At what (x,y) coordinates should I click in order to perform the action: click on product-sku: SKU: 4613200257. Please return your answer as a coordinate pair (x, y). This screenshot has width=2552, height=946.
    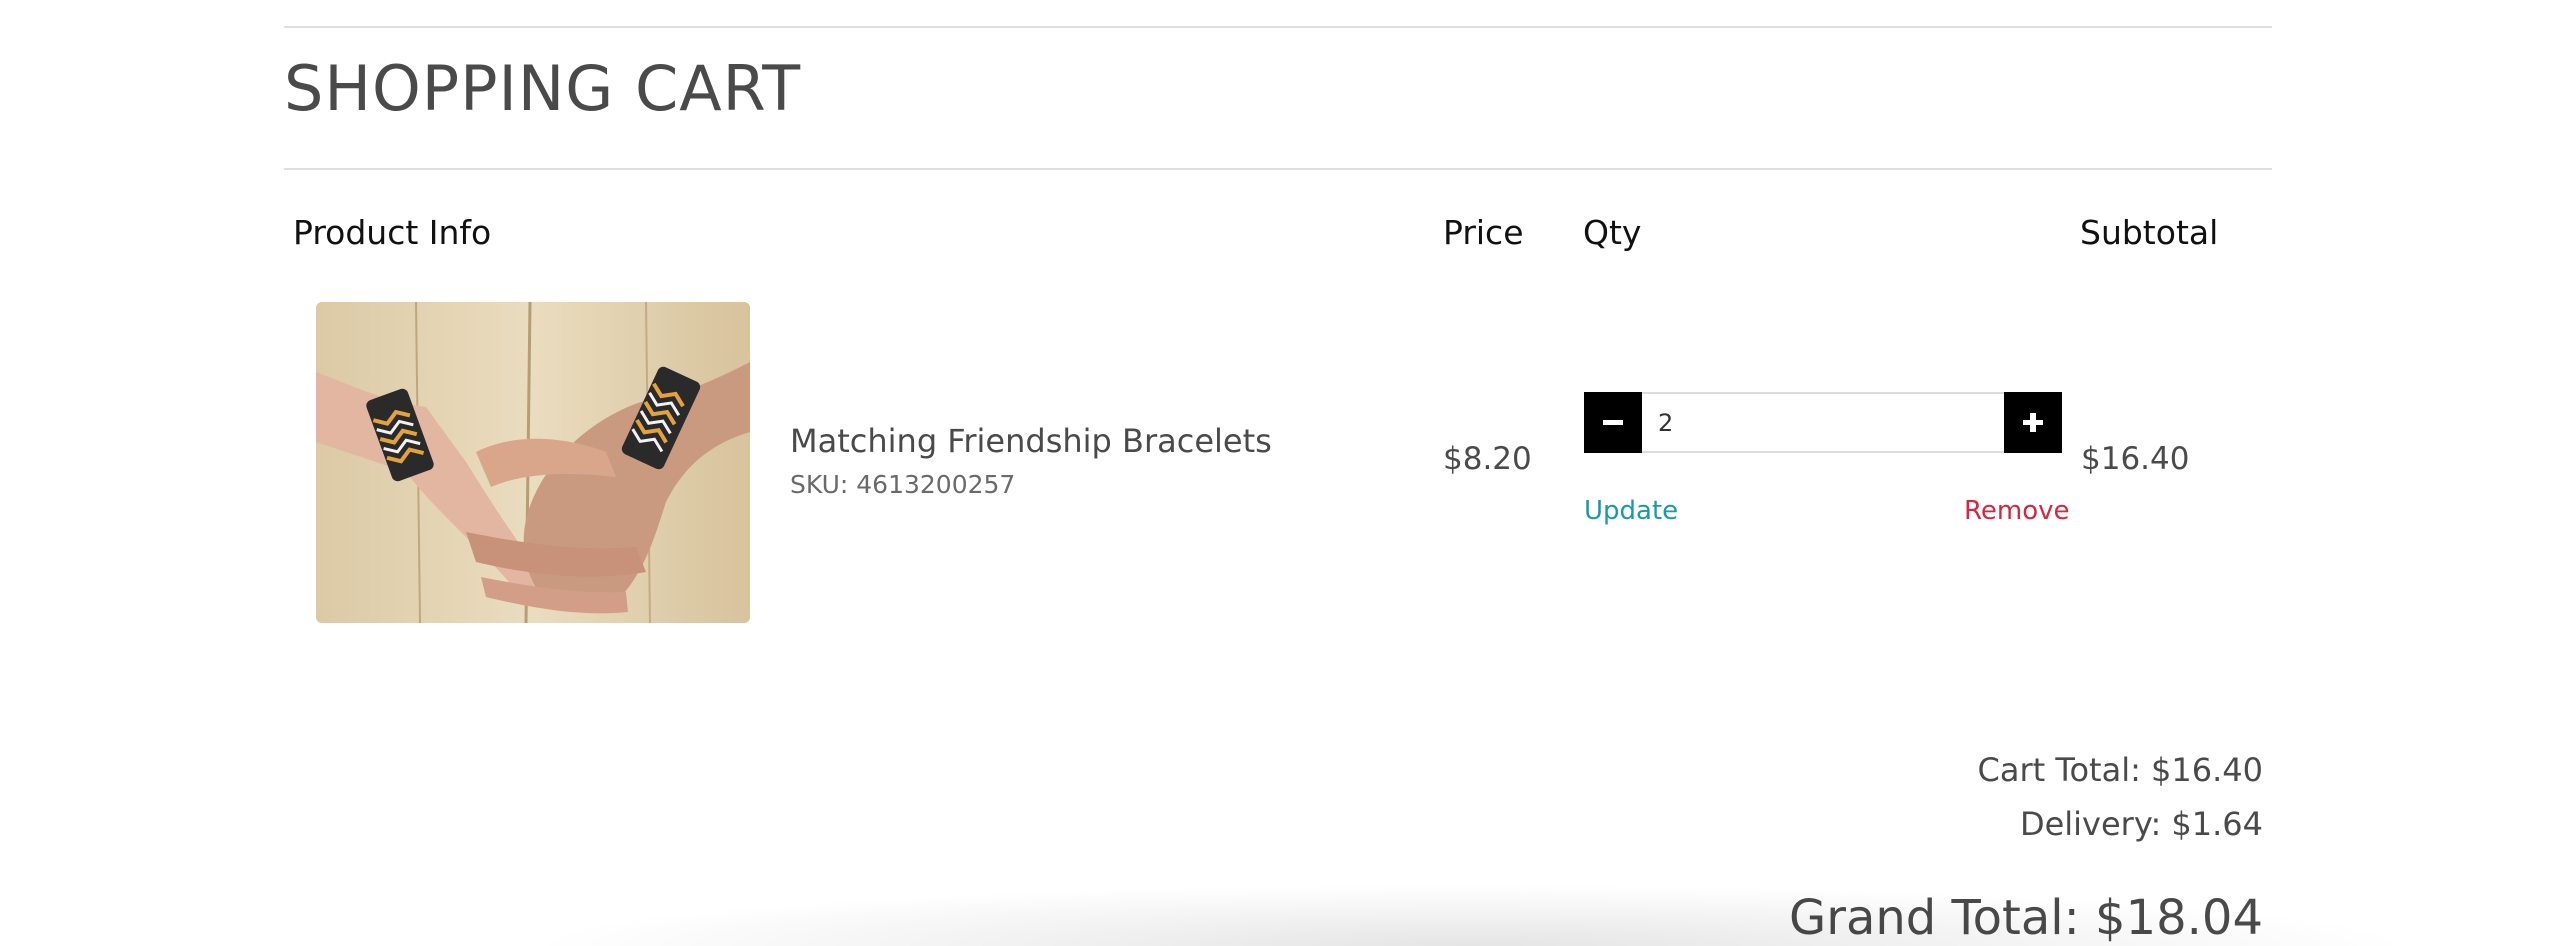
    Looking at the image, I should click on (902, 484).